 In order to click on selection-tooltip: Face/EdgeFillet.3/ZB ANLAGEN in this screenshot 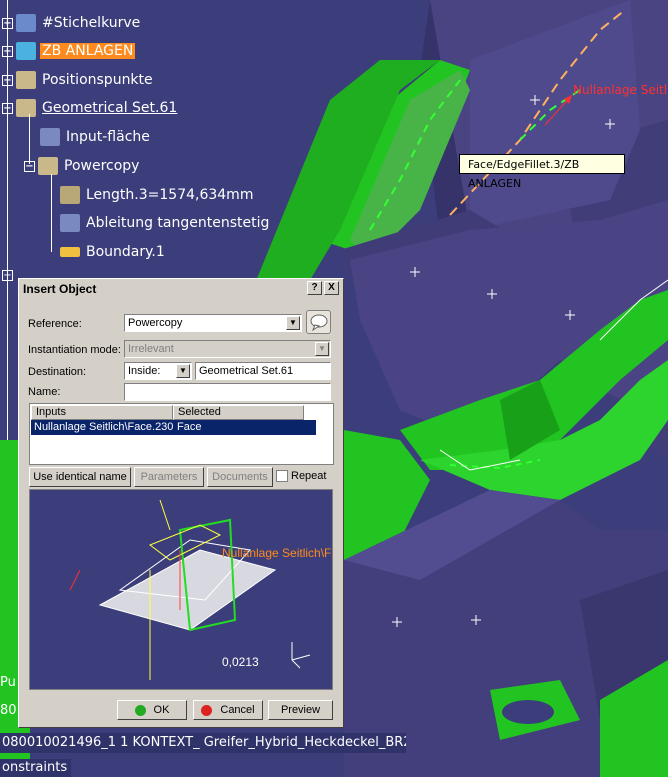, I will do `click(542, 172)`.